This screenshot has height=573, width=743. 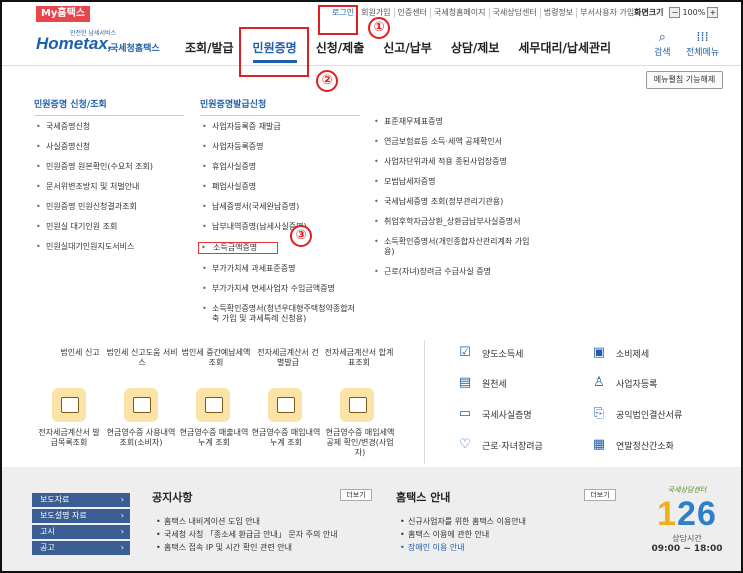 I want to click on quick-link-label: 소비제세, so click(x=633, y=354).